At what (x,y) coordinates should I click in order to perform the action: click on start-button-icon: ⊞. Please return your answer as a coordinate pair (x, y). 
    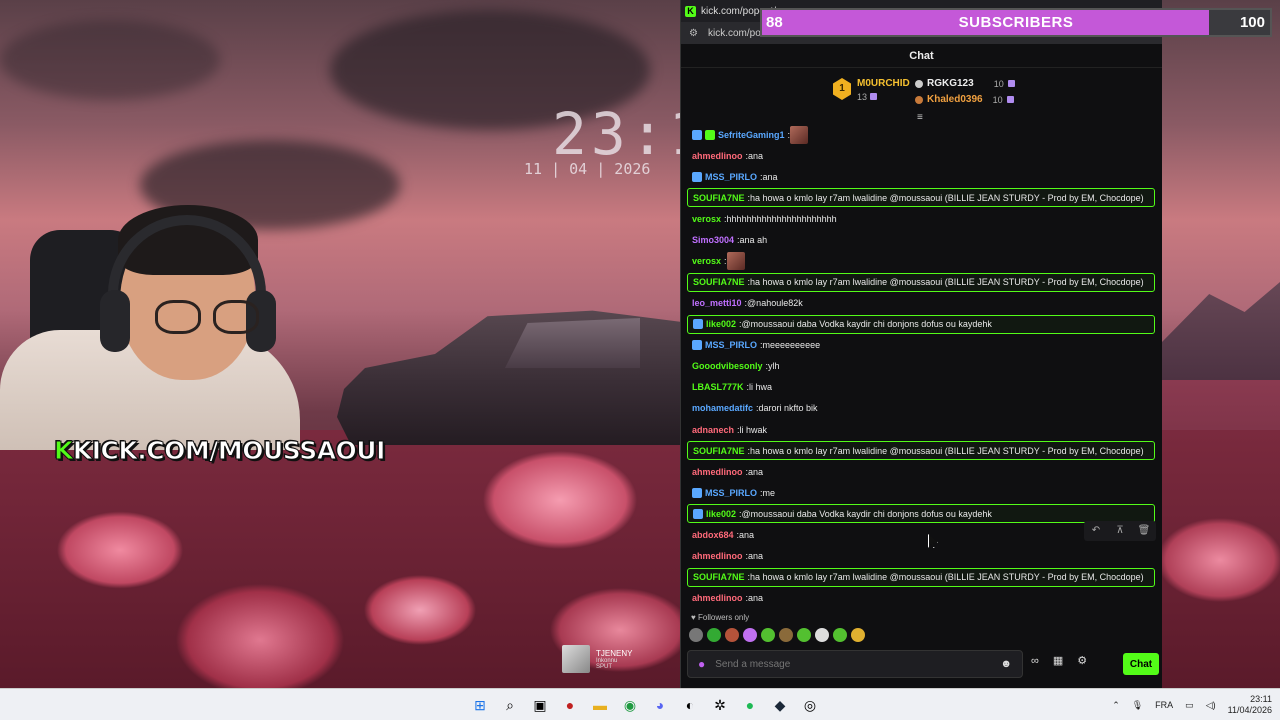
    Looking at the image, I should click on (480, 705).